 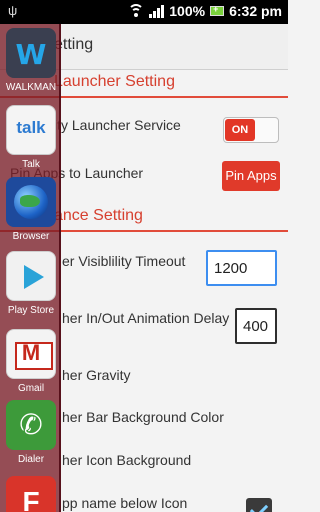 I want to click on dialer-icon, so click(x=31, y=425).